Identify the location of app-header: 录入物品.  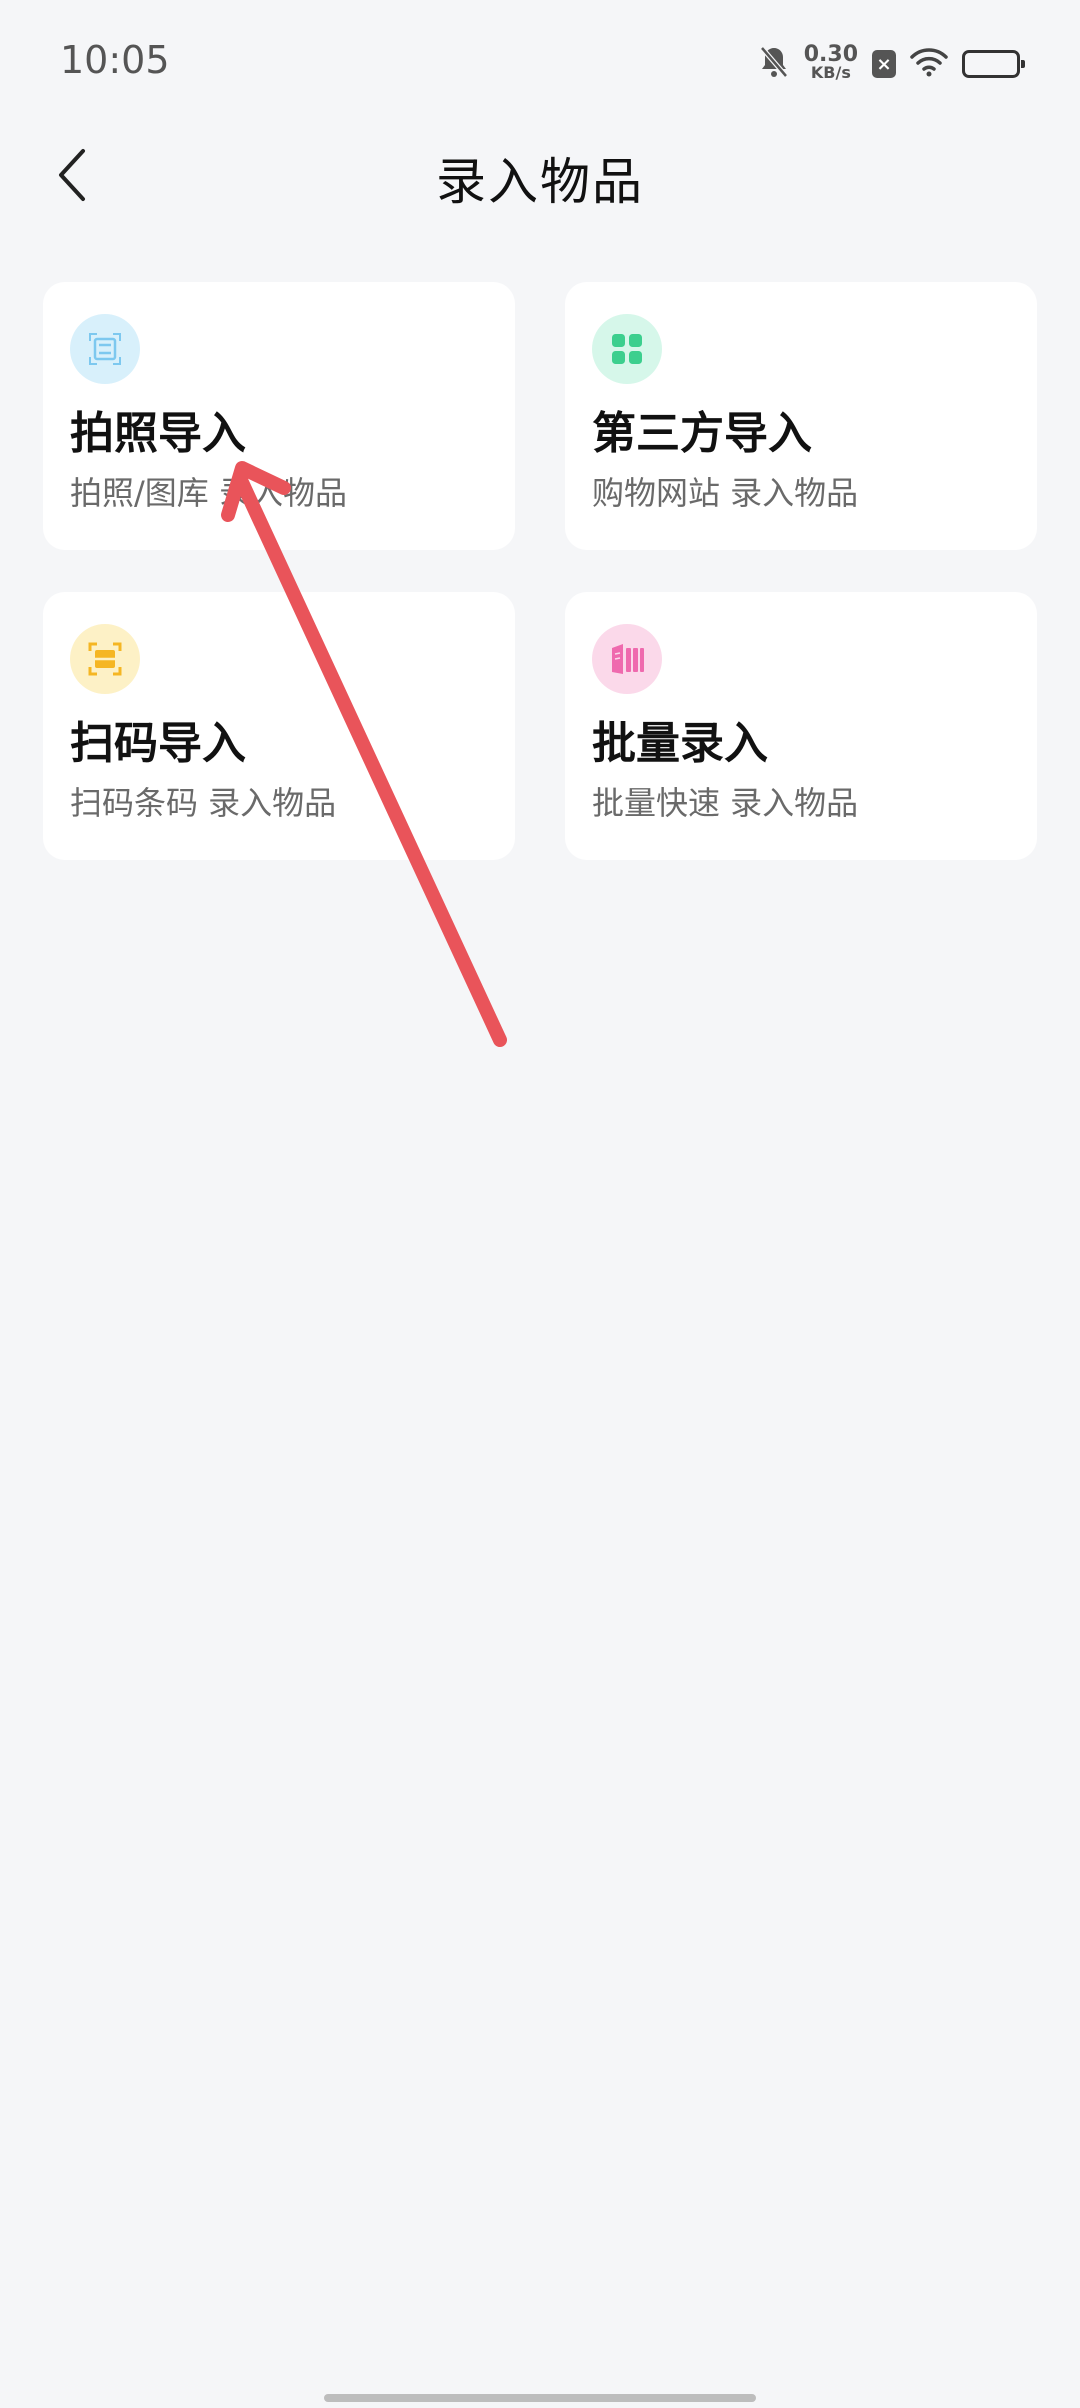
(540, 175).